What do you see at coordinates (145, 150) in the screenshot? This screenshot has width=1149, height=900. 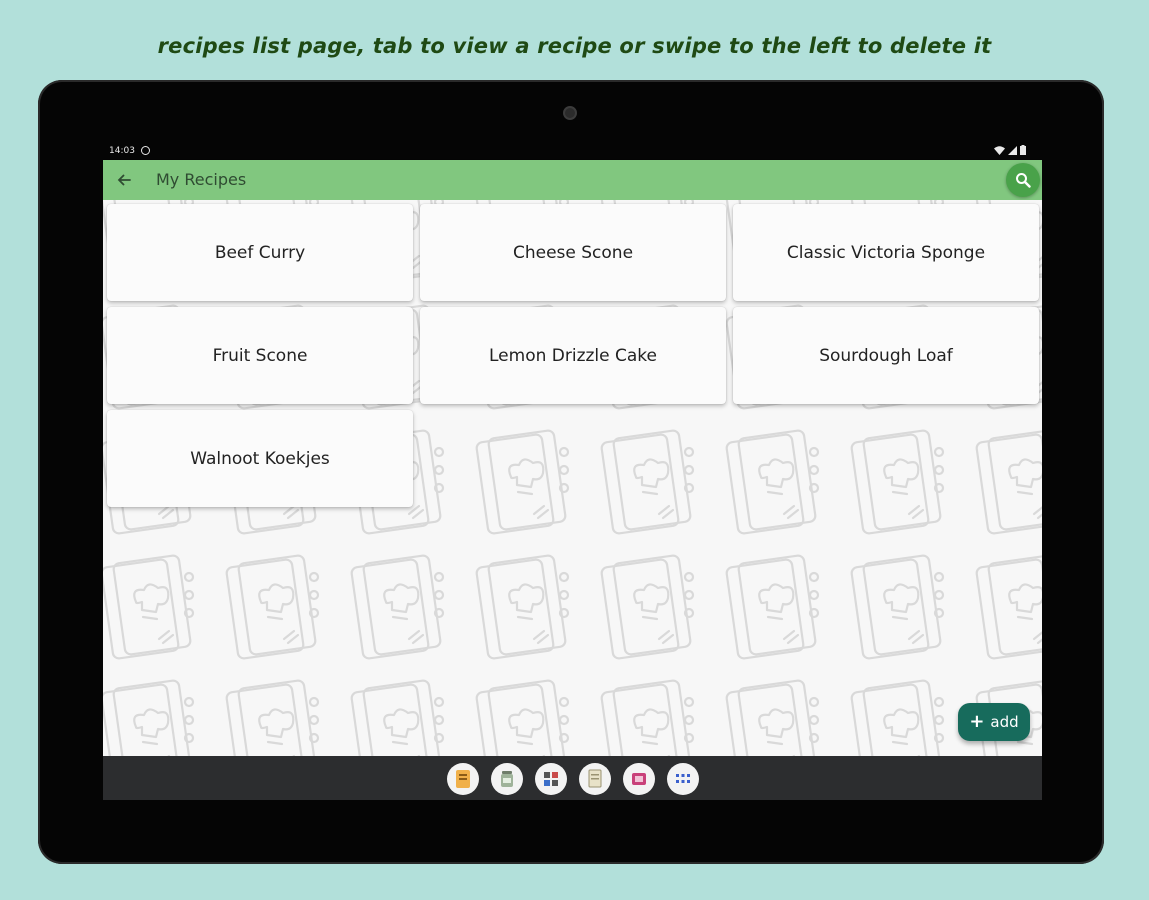 I see `notification-icon: .` at bounding box center [145, 150].